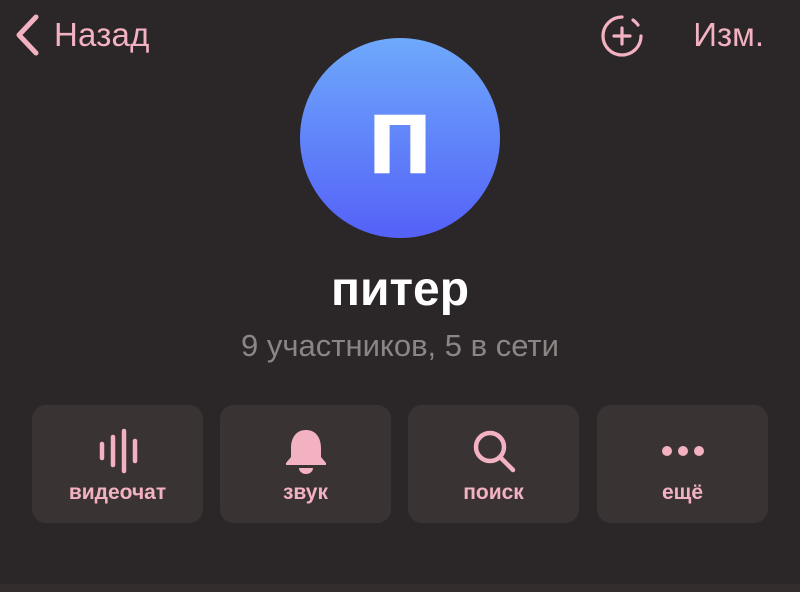 This screenshot has width=800, height=592. I want to click on sound-button: звук, so click(305, 464).